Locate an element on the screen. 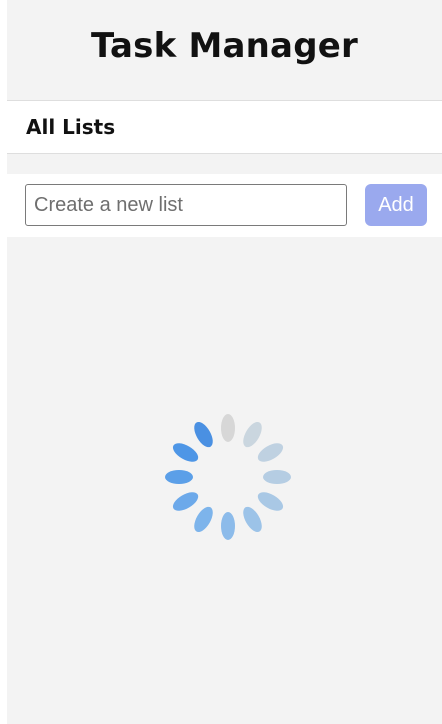 This screenshot has width=442, height=724. page-title: Task Manager is located at coordinates (224, 46).